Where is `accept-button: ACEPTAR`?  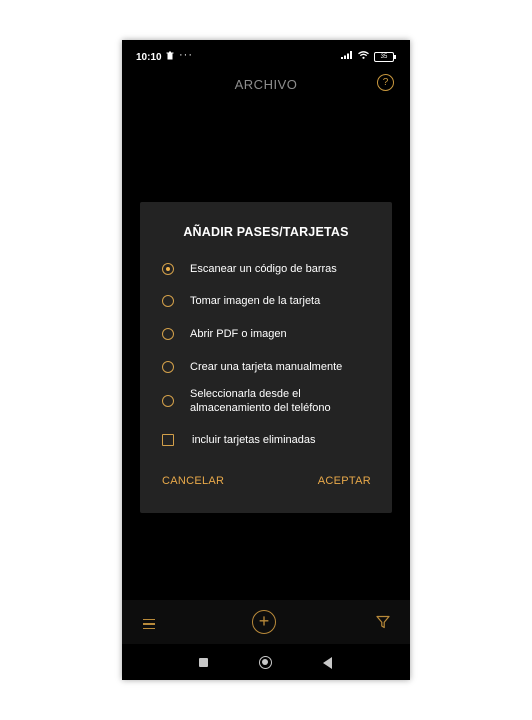
accept-button: ACEPTAR is located at coordinates (344, 481).